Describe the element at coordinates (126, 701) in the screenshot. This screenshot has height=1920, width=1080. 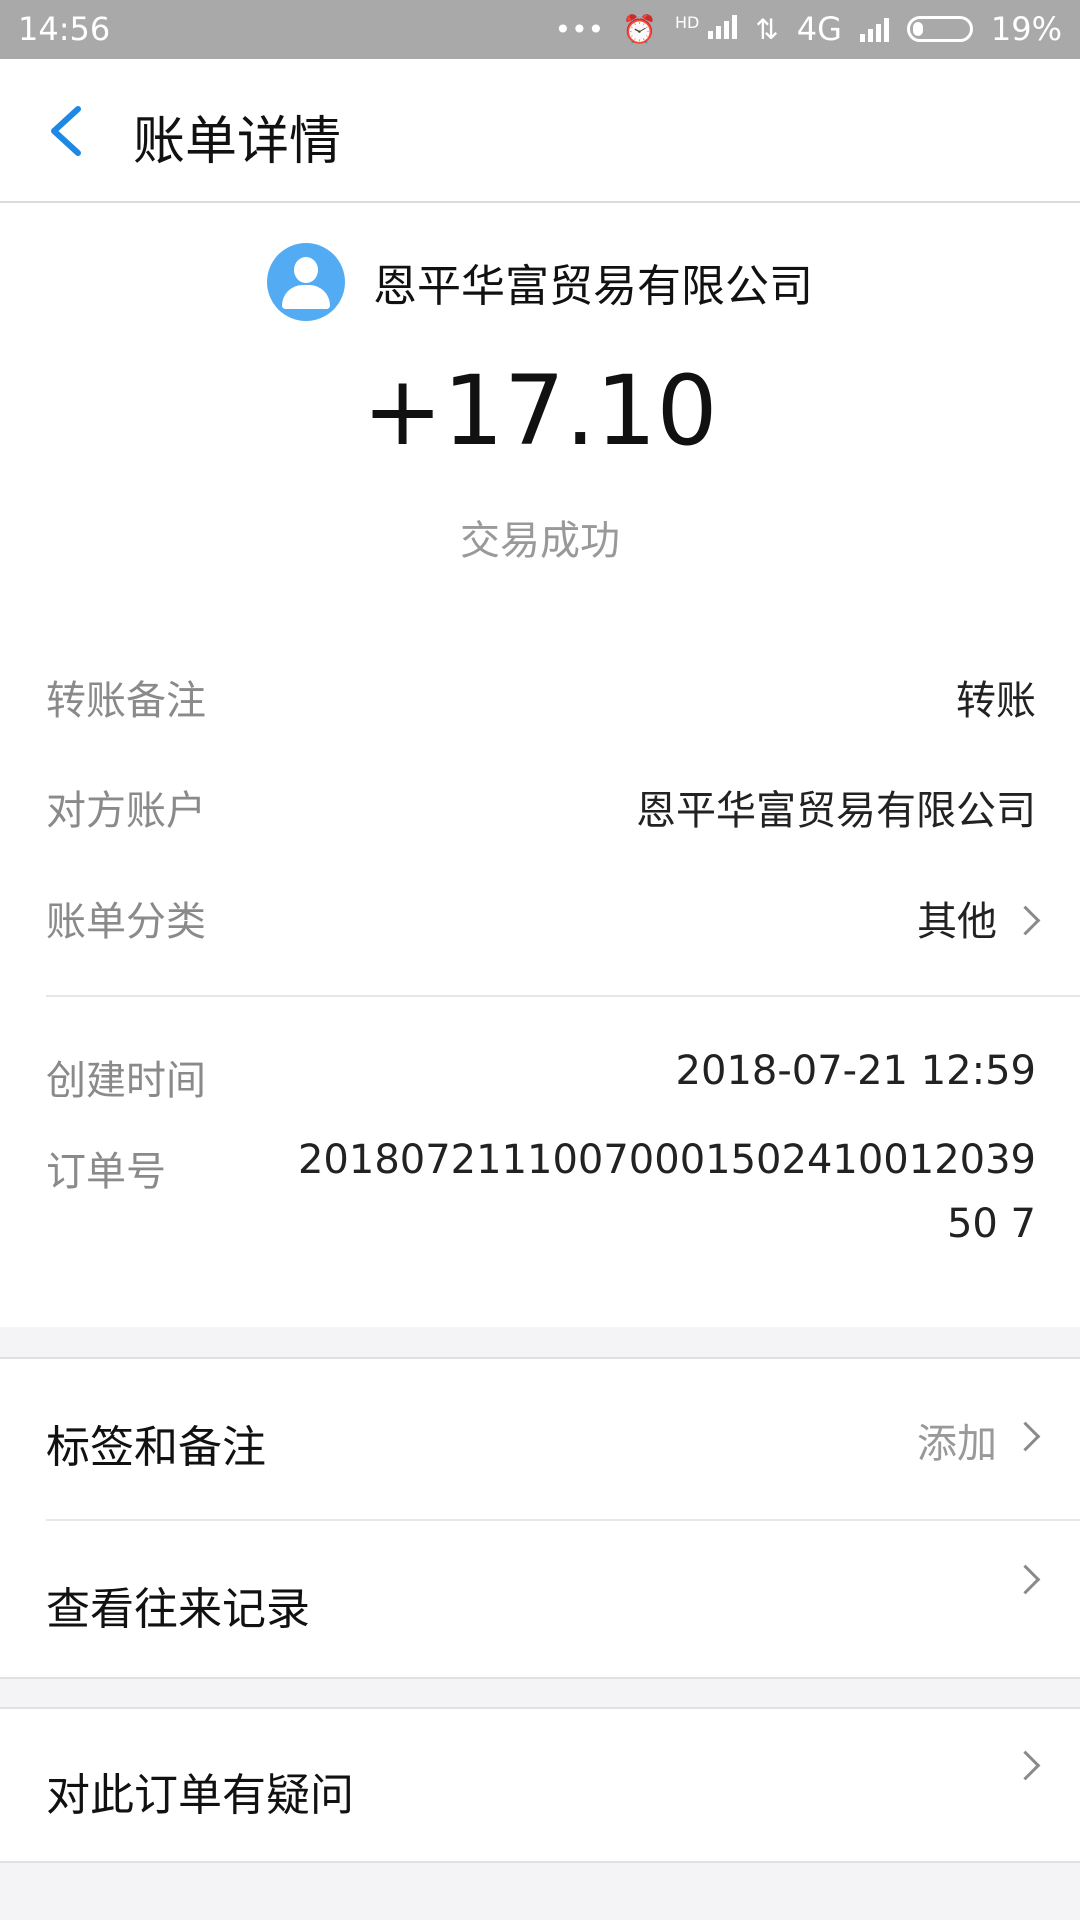
I see `detail-label: 转账备注` at that location.